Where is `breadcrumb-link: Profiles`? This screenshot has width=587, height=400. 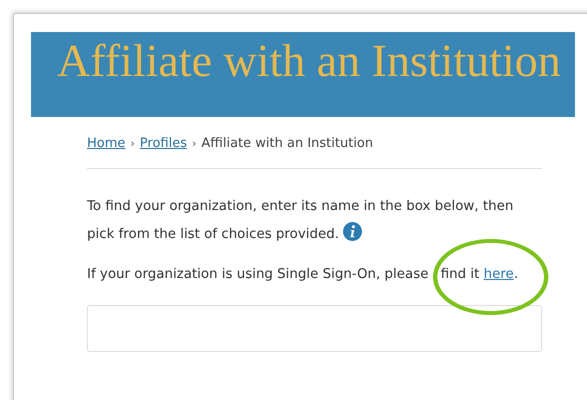 breadcrumb-link: Profiles is located at coordinates (163, 143).